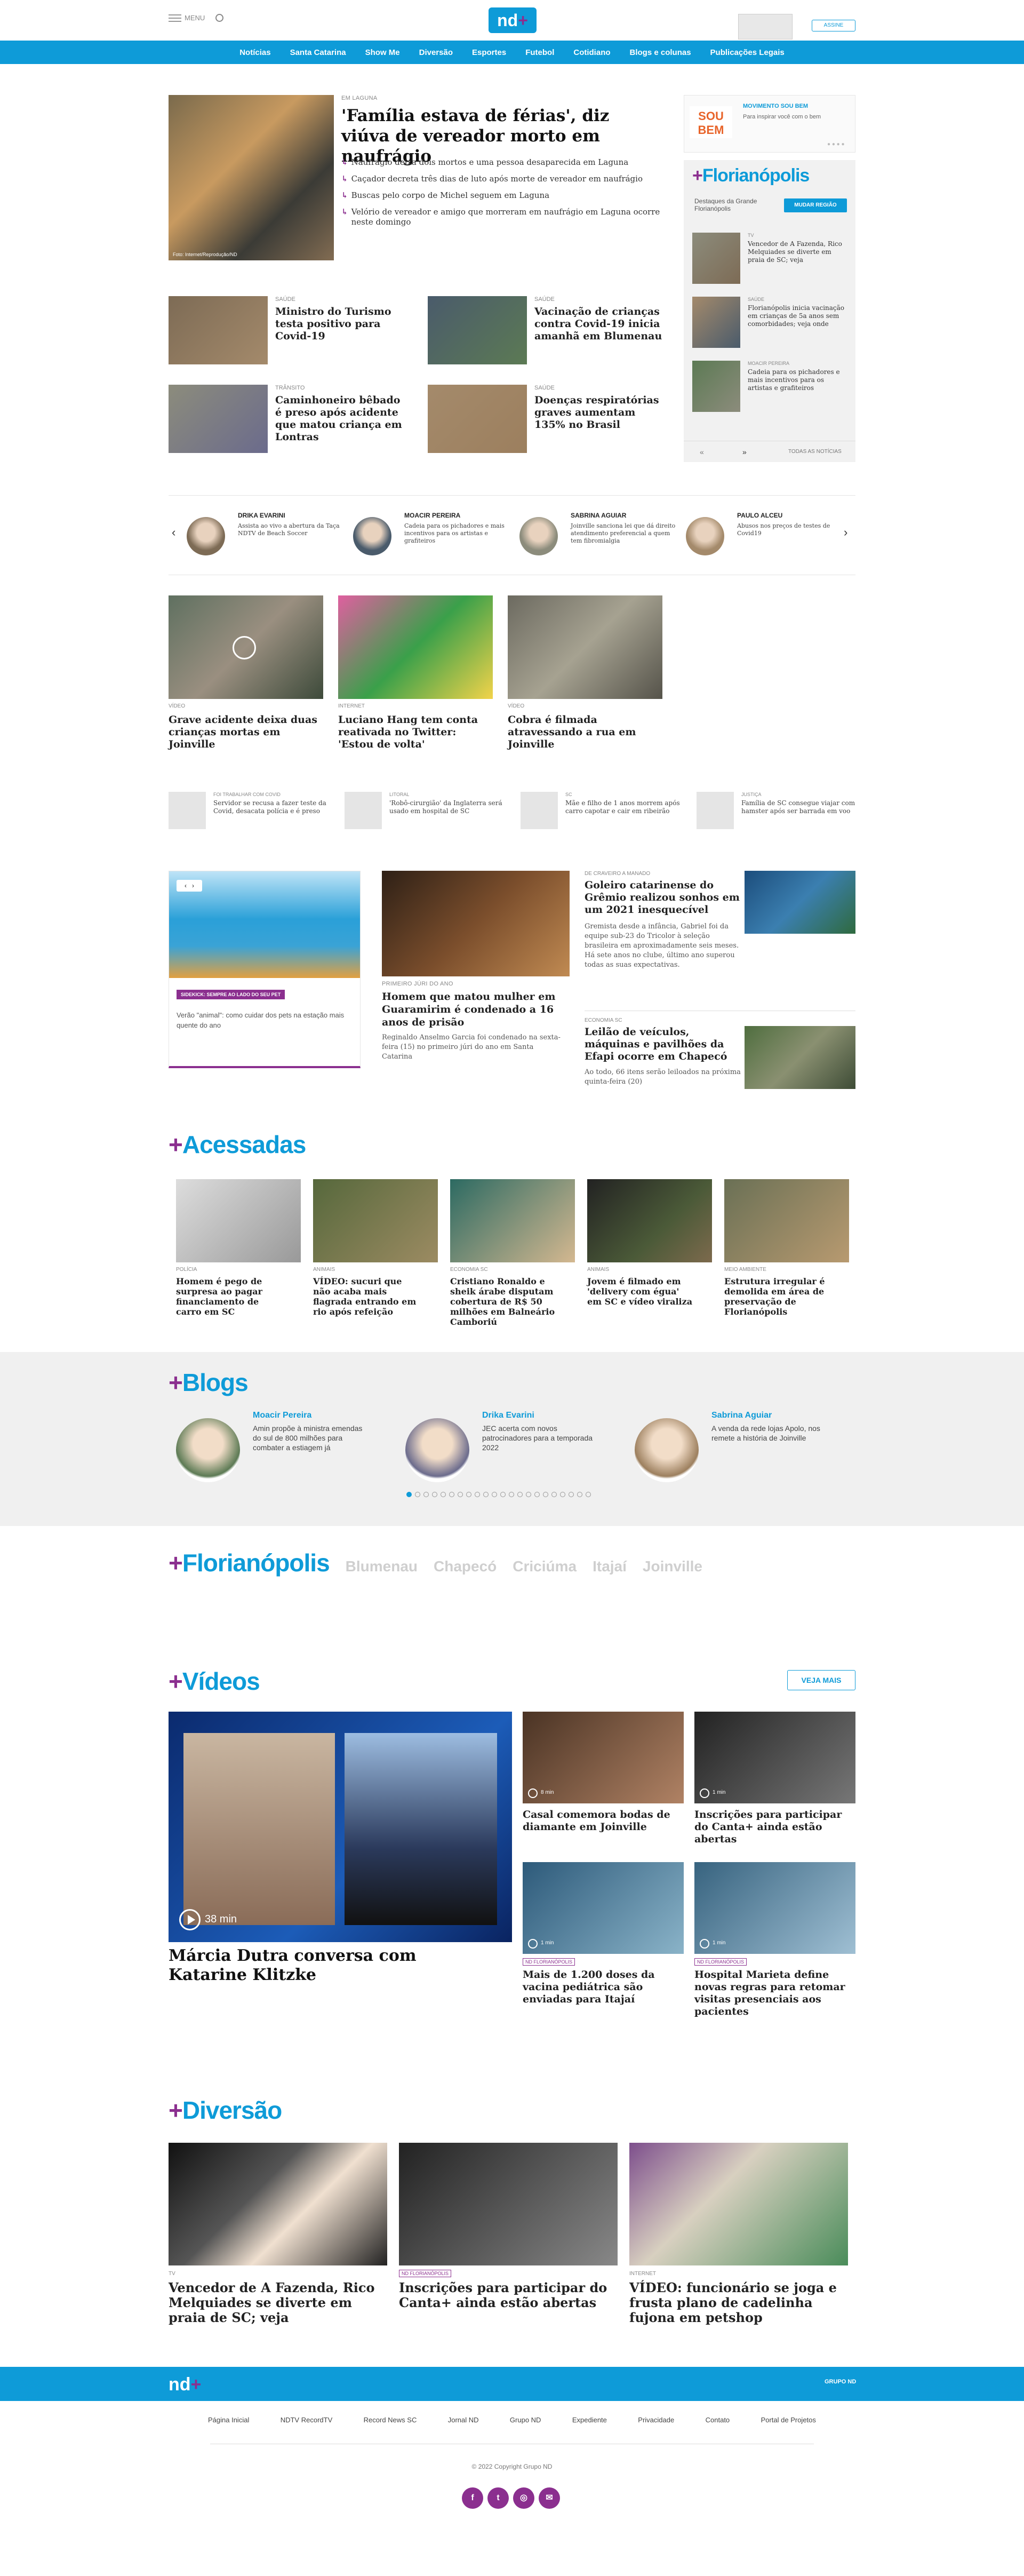  What do you see at coordinates (523, 2498) in the screenshot?
I see `instagram-icon: ◎` at bounding box center [523, 2498].